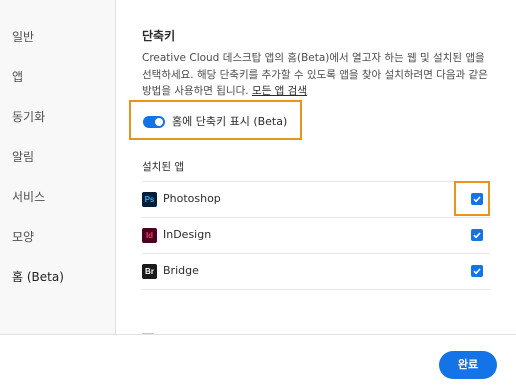 The height and width of the screenshot is (386, 516). I want to click on app-checkbox-bridge, so click(477, 271).